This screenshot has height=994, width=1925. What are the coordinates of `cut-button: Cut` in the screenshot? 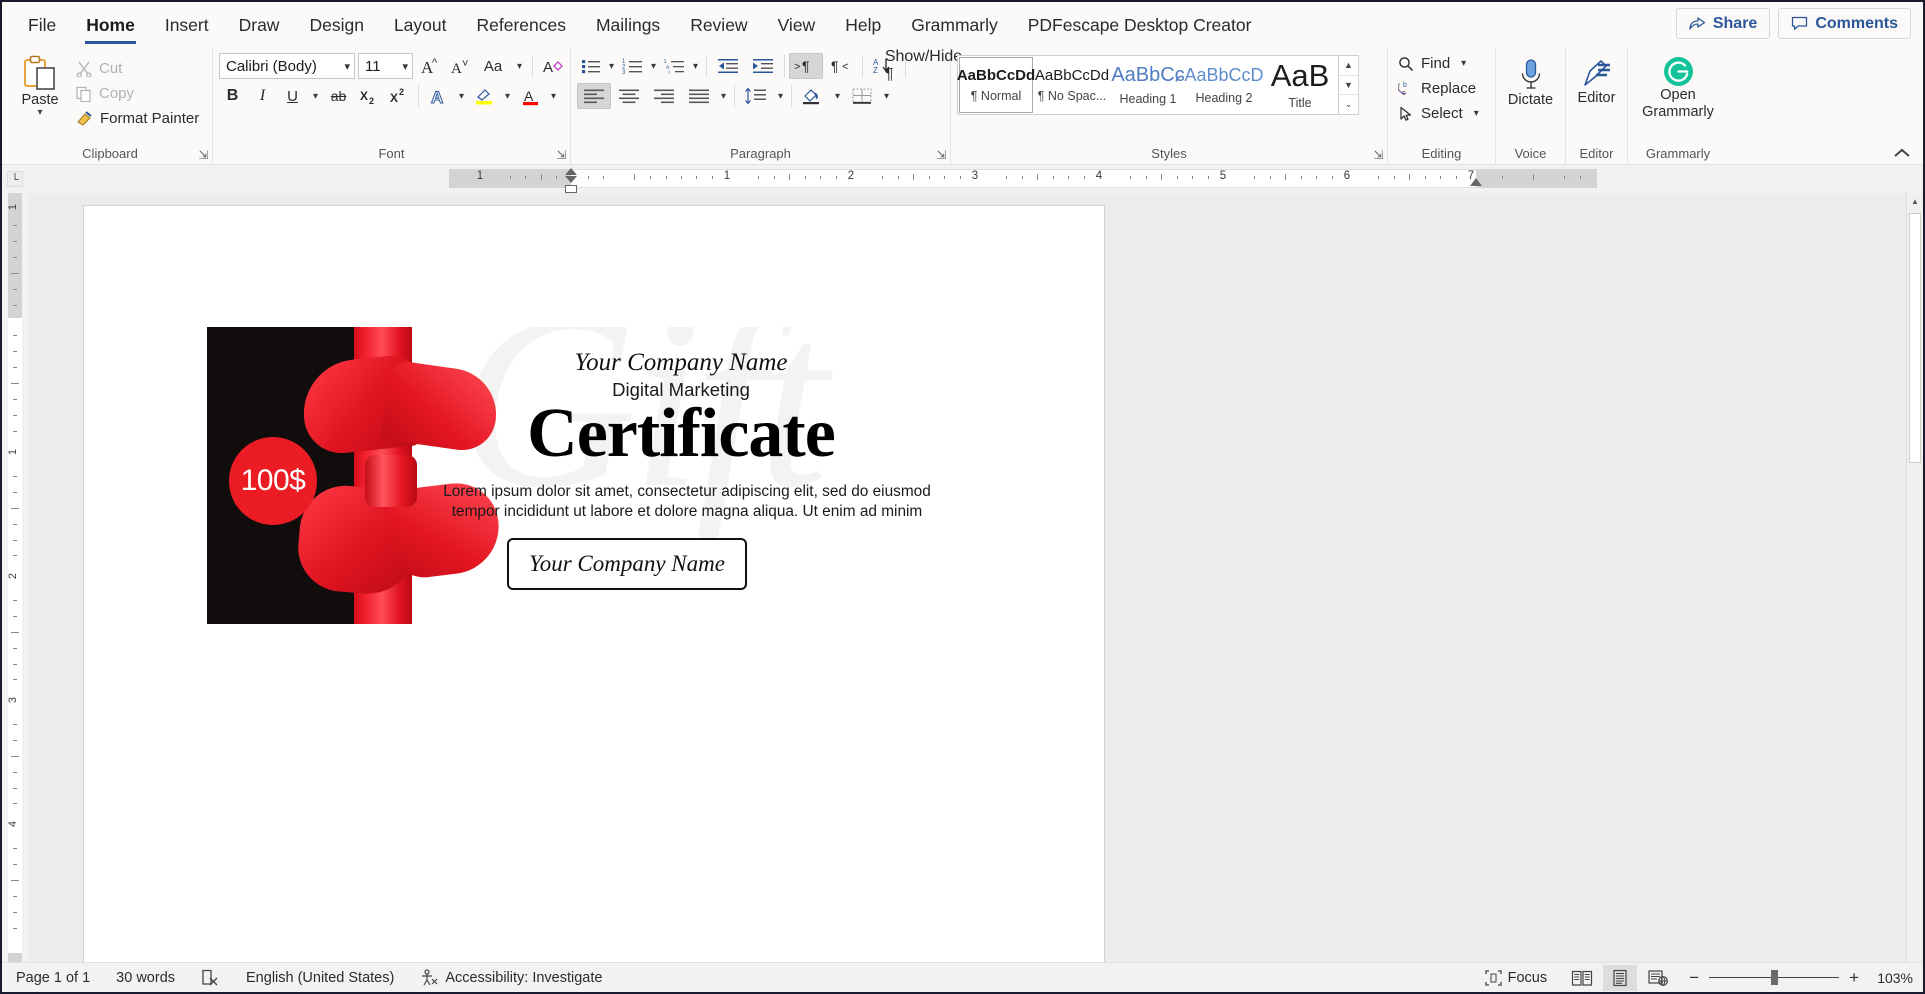 It's located at (137, 68).